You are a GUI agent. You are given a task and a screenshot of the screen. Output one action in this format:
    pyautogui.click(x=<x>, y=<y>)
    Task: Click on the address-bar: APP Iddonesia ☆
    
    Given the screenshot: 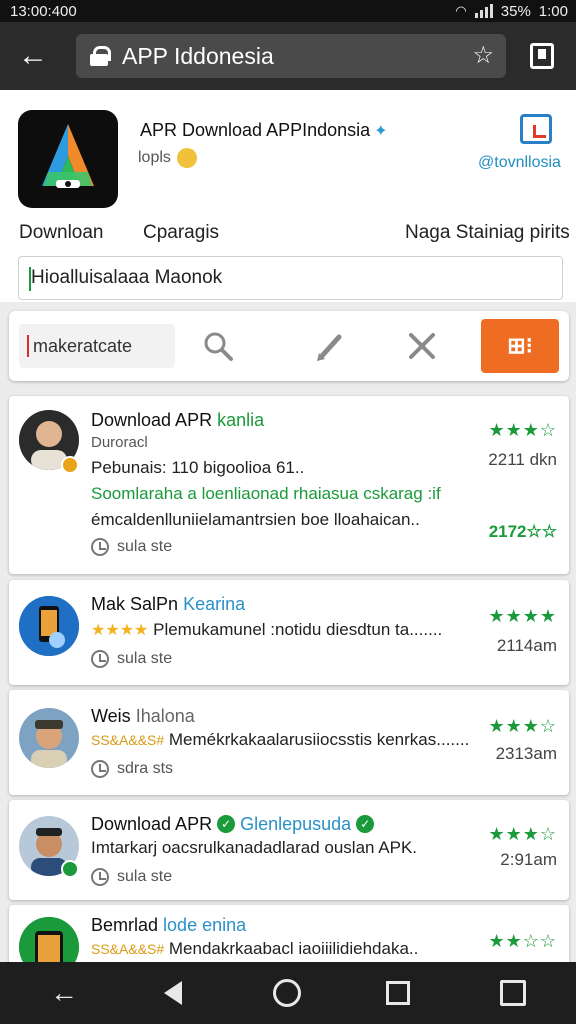 What is the action you would take?
    pyautogui.click(x=291, y=56)
    